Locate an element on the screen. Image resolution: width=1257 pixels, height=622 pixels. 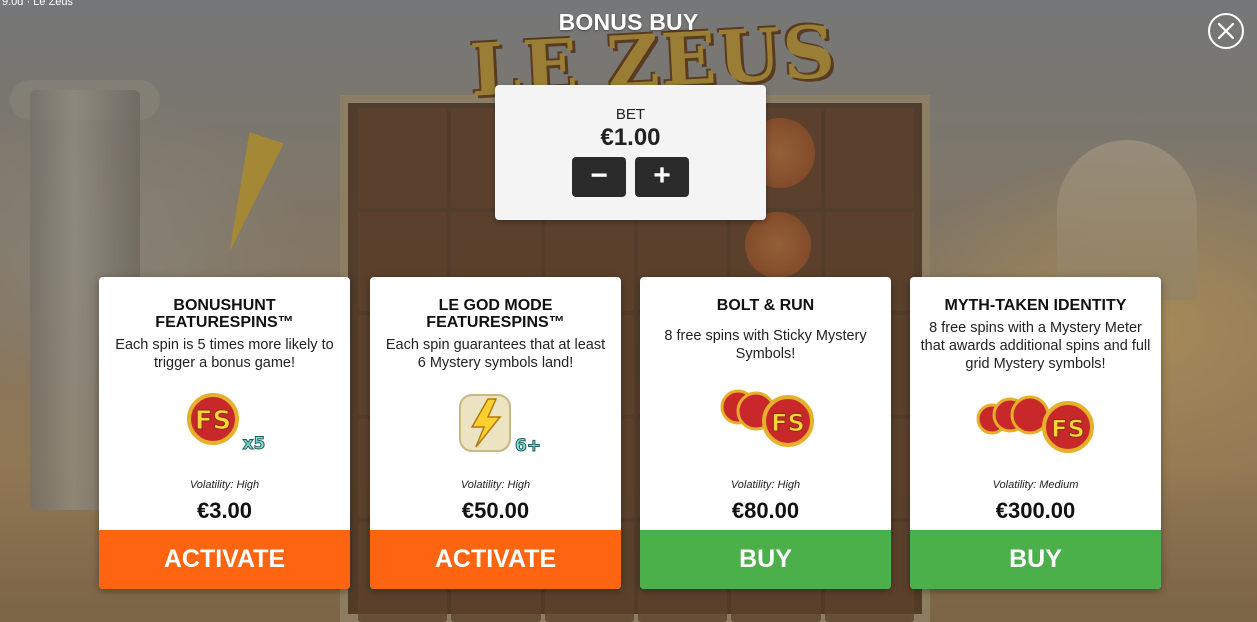
price-label: €3.00 is located at coordinates (224, 510).